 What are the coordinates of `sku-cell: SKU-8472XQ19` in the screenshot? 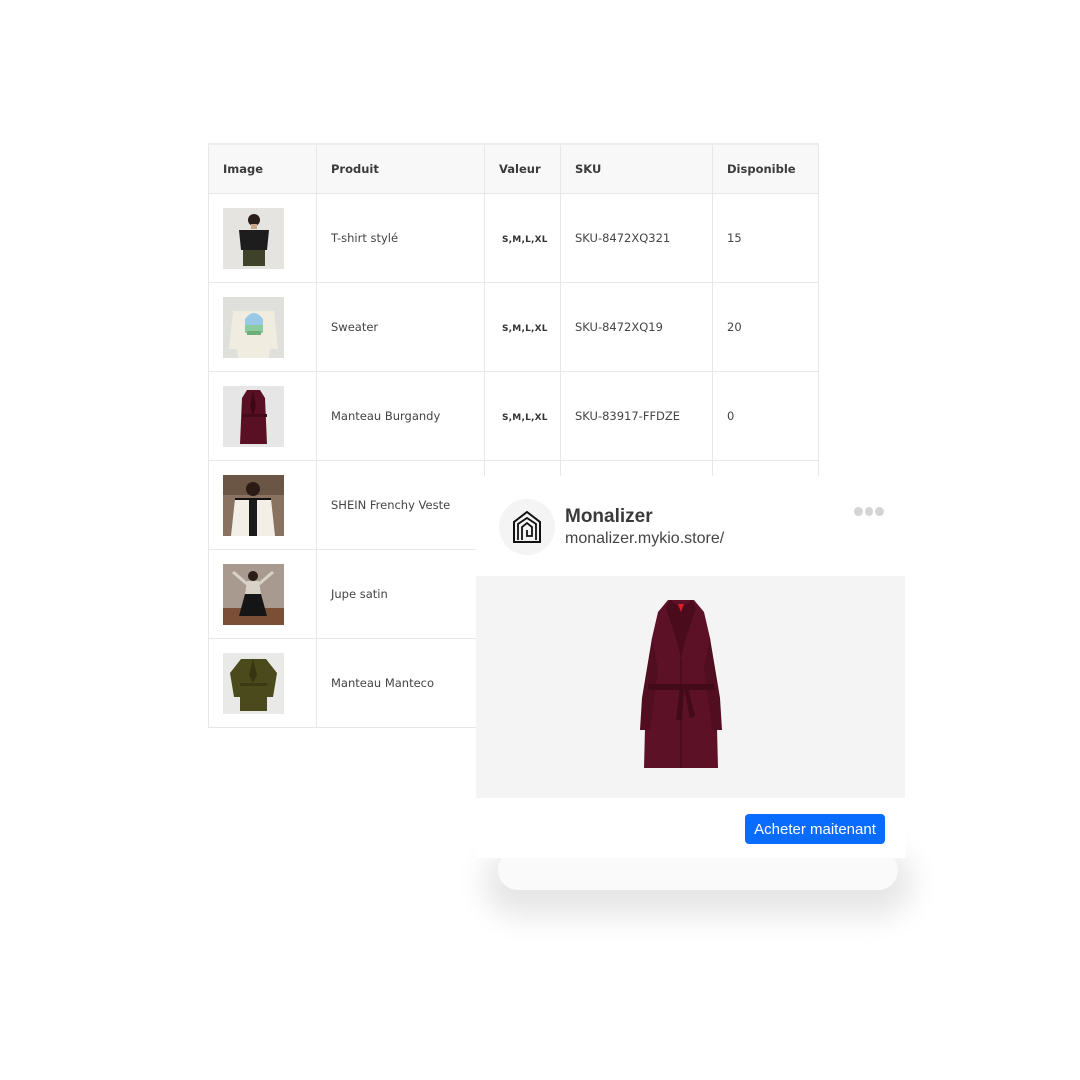 It's located at (636, 327).